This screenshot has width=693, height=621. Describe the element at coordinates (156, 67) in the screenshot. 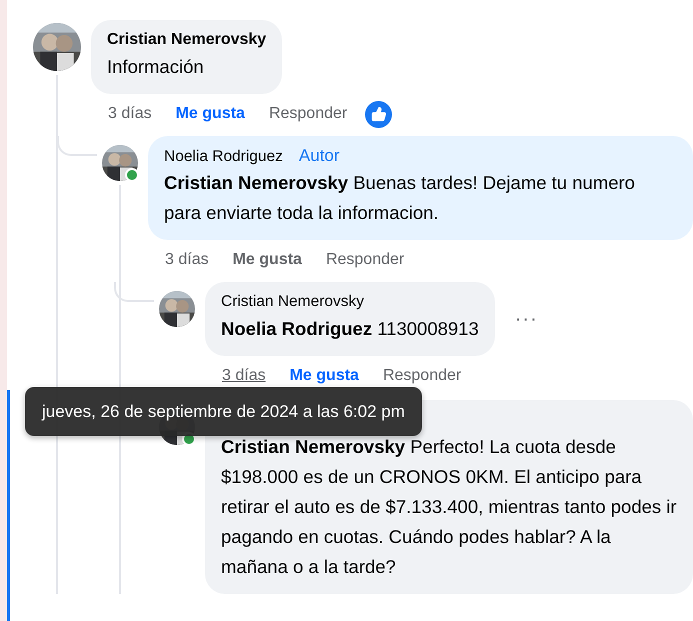

I see `comment-text: Información` at that location.